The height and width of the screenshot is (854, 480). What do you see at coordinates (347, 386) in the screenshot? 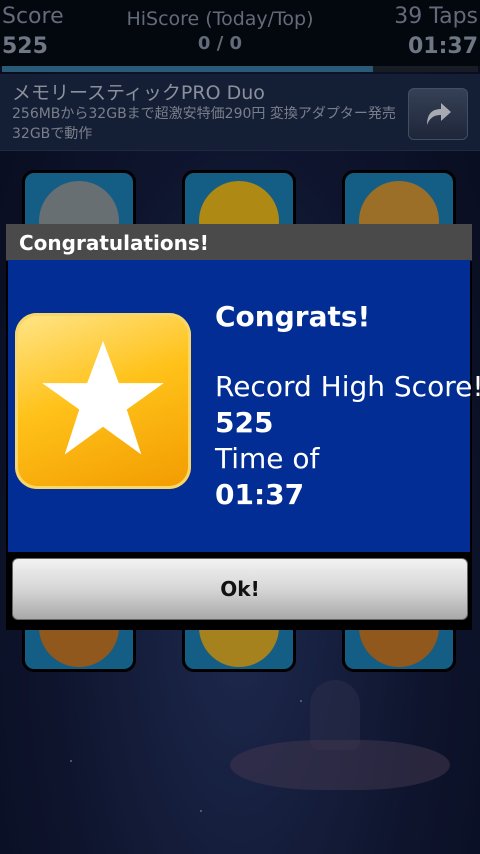
I see `record-message: Record High Score!` at bounding box center [347, 386].